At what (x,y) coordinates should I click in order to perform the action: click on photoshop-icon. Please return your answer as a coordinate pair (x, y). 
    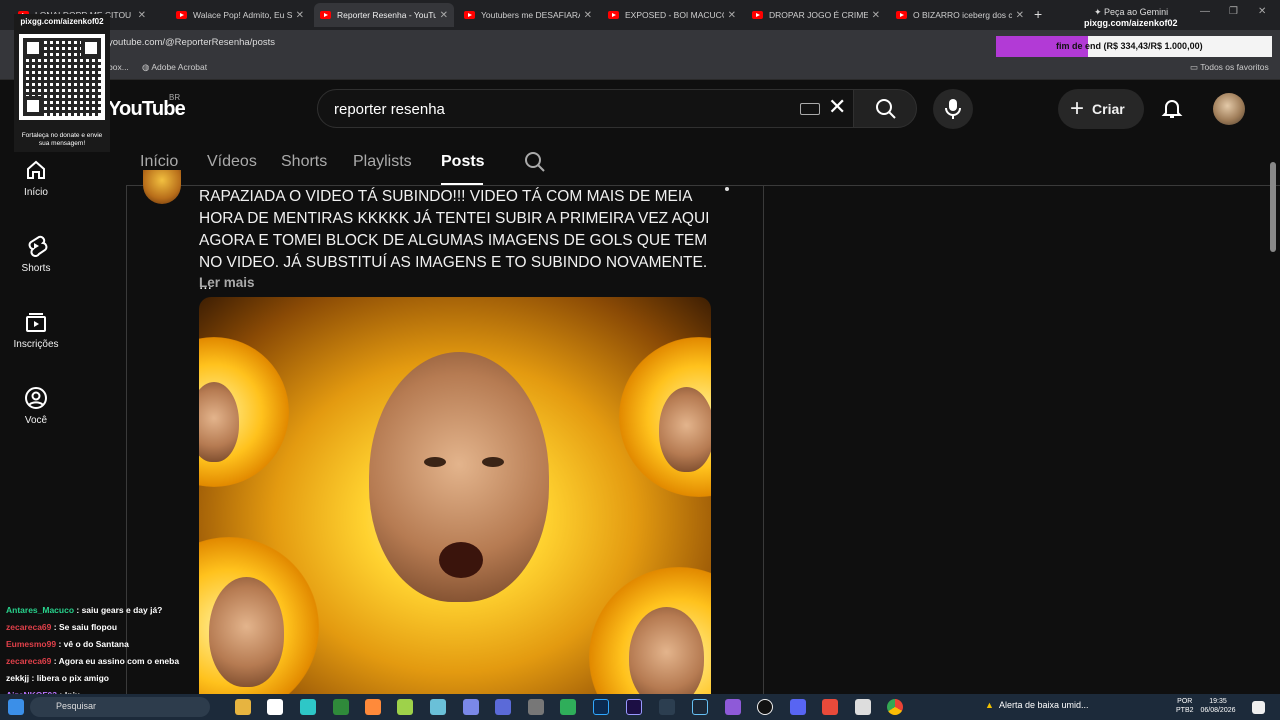
    Looking at the image, I should click on (601, 707).